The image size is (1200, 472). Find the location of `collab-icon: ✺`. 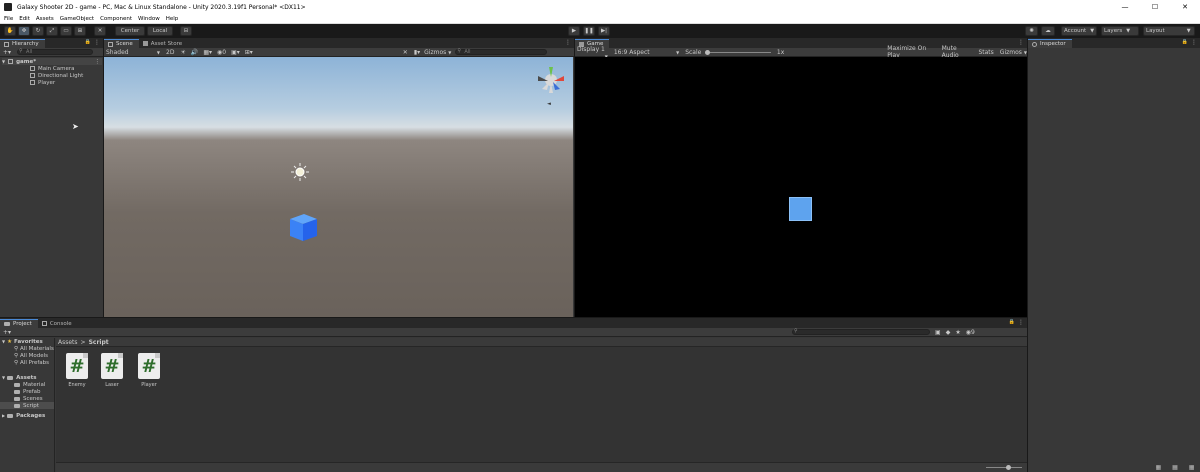

collab-icon: ✺ is located at coordinates (1031, 31).